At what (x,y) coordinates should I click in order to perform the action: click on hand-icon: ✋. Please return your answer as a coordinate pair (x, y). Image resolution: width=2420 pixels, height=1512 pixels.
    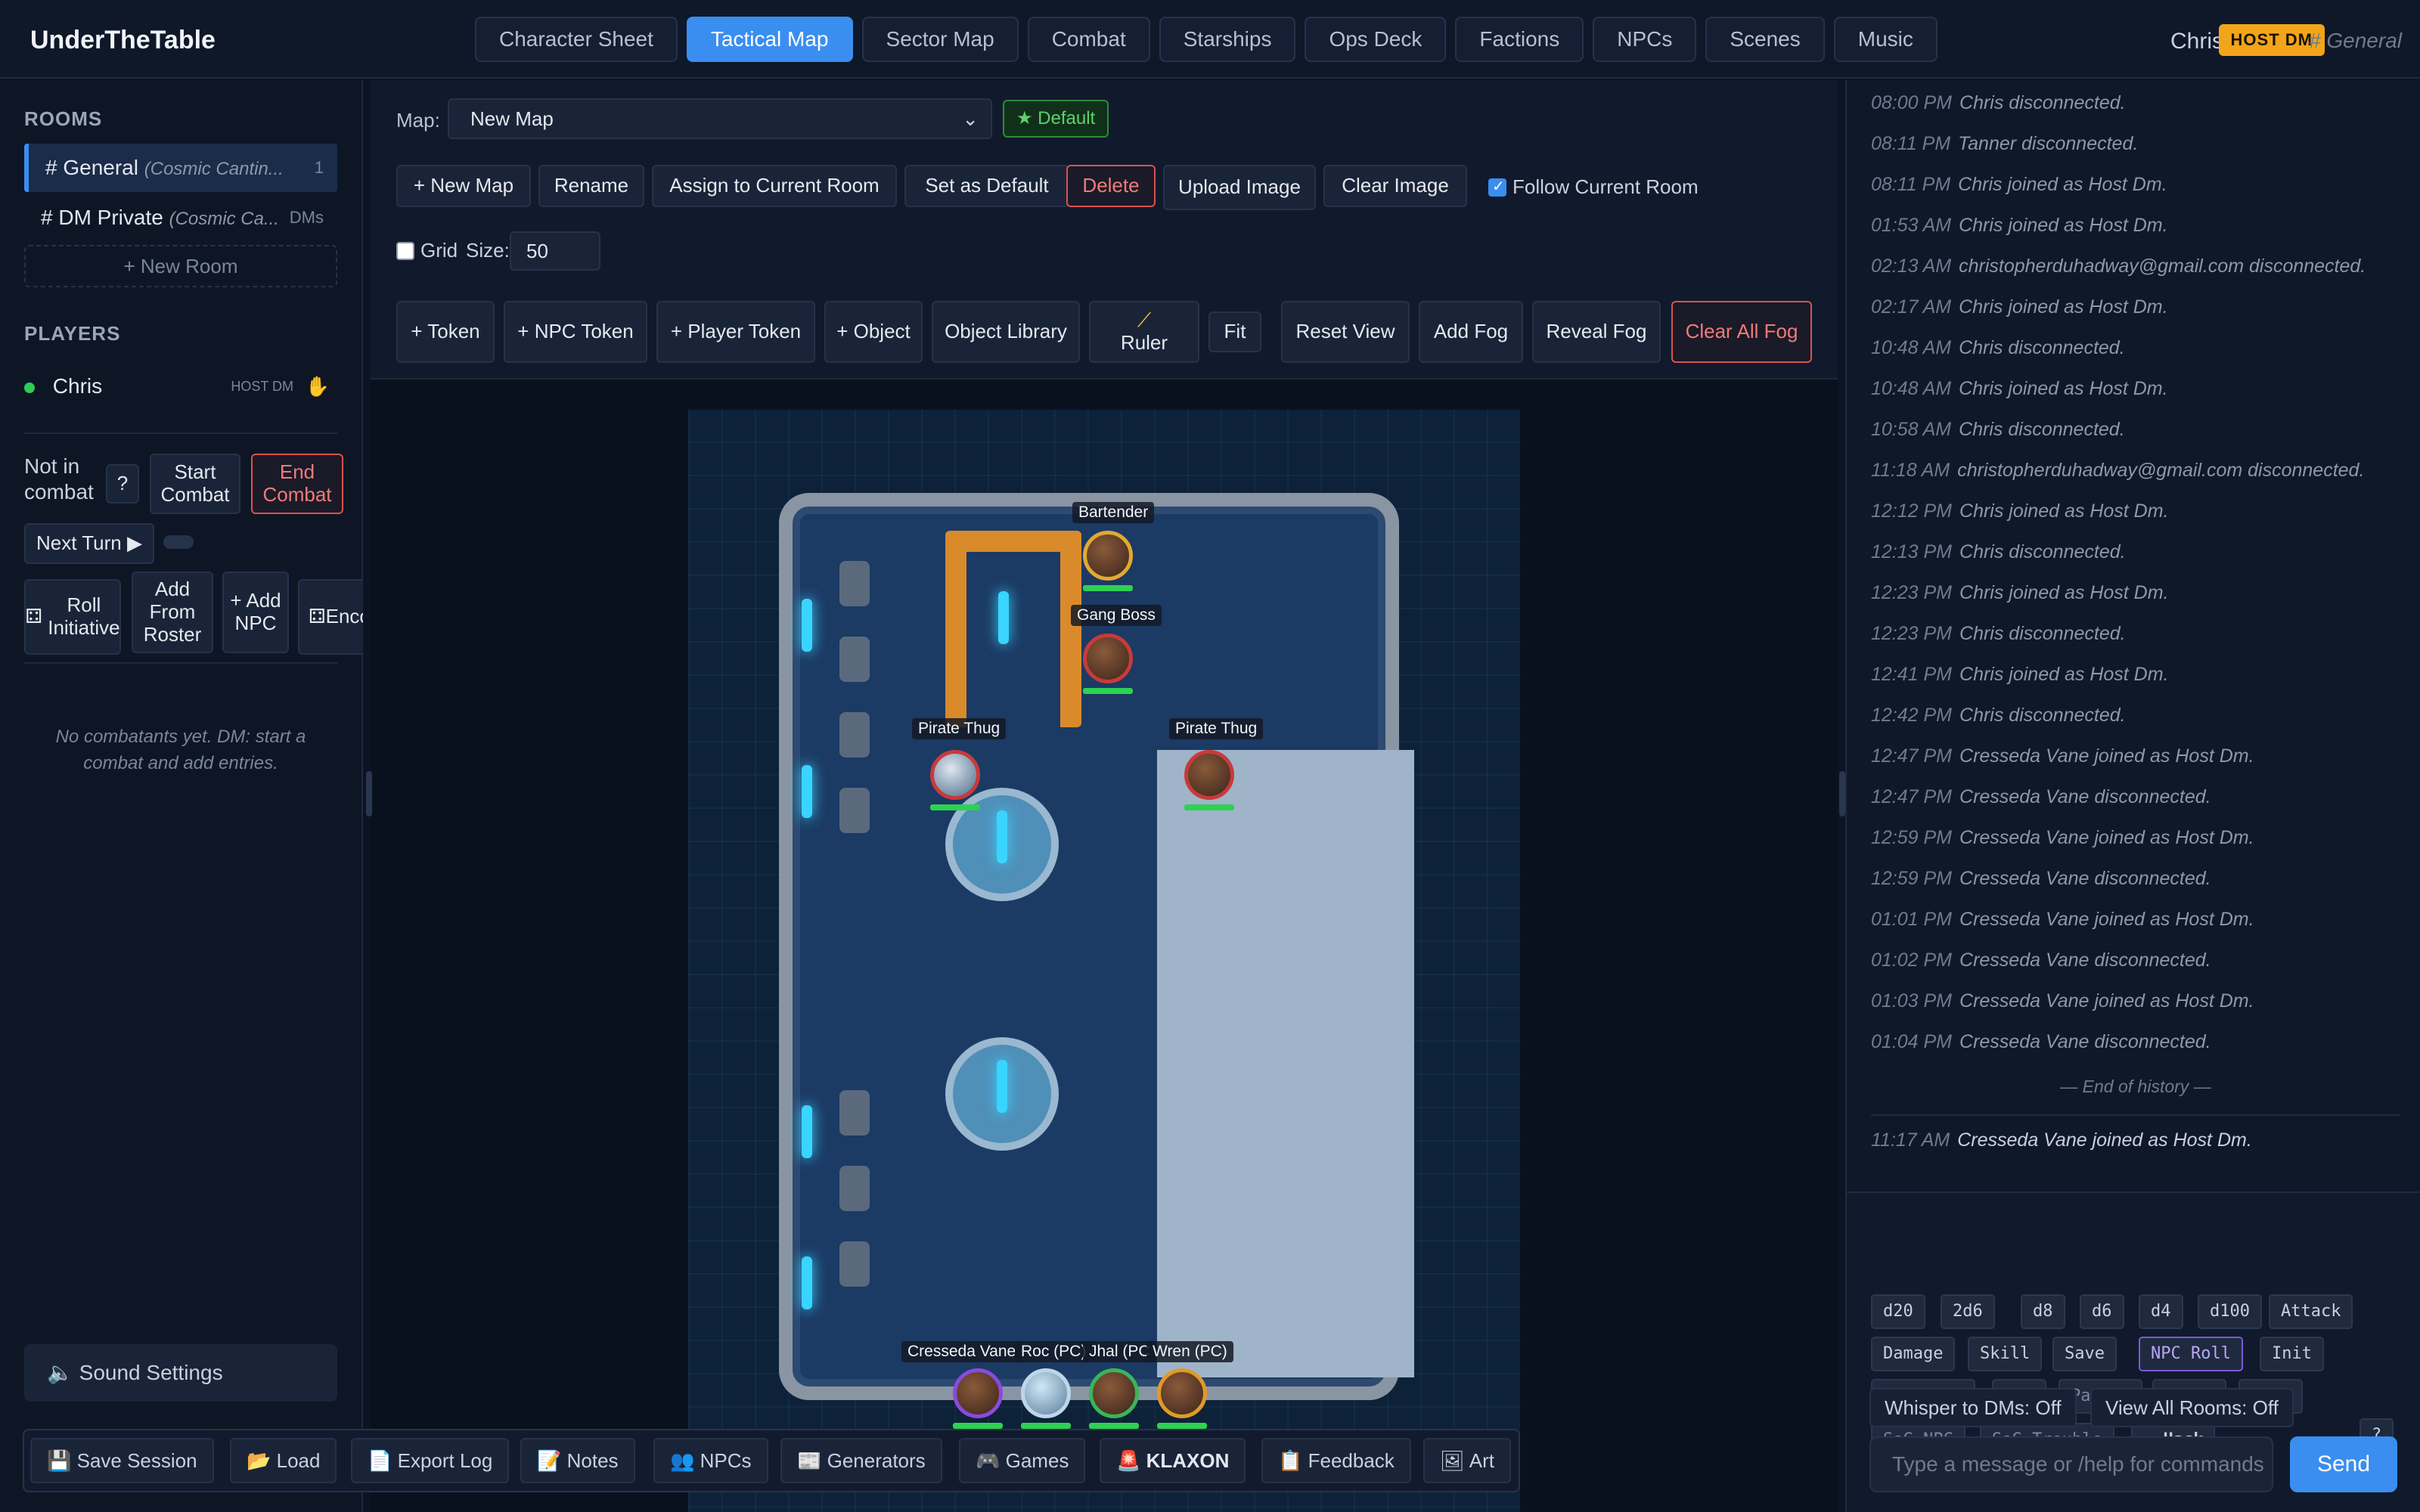
    Looking at the image, I should click on (318, 386).